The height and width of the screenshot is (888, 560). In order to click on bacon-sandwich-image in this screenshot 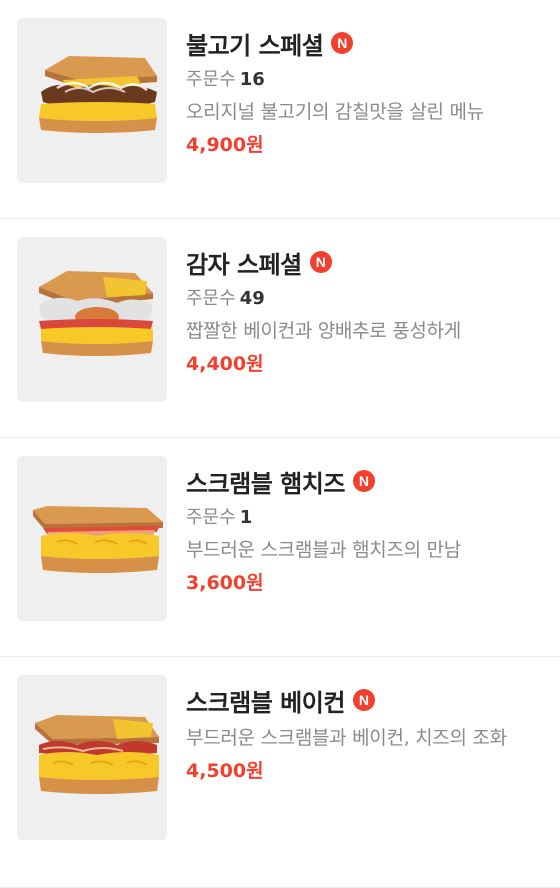, I will do `click(92, 757)`.